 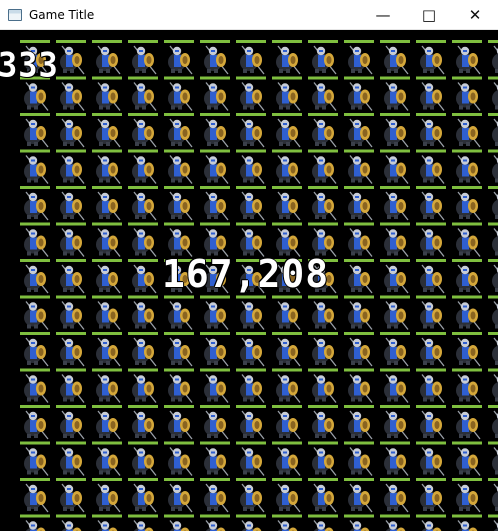 What do you see at coordinates (429, 15) in the screenshot?
I see `maximize-button: □` at bounding box center [429, 15].